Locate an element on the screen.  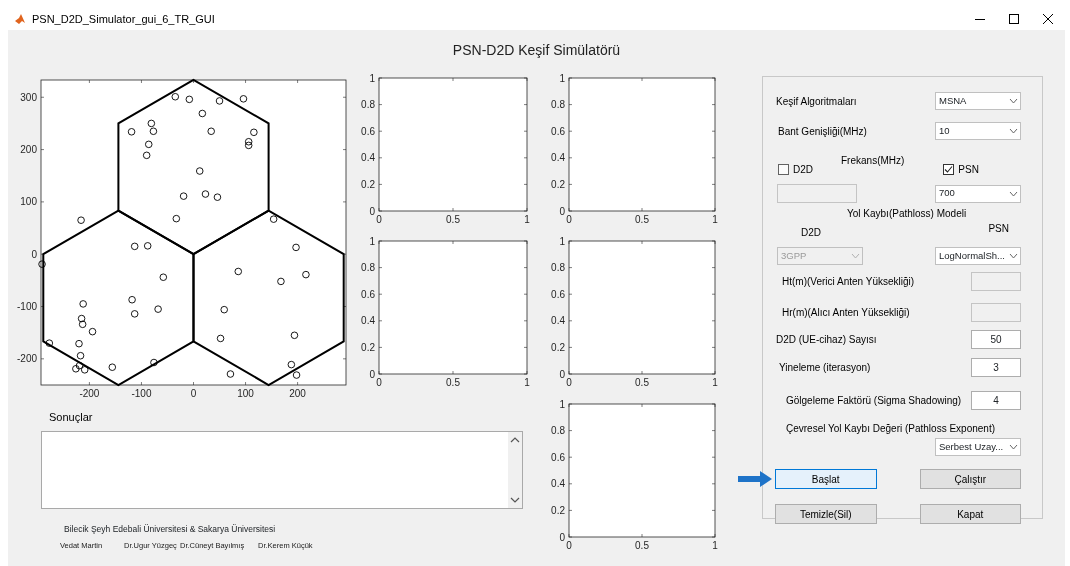
field-label: D2D (UE-cihaz) Sayısı is located at coordinates (826, 340).